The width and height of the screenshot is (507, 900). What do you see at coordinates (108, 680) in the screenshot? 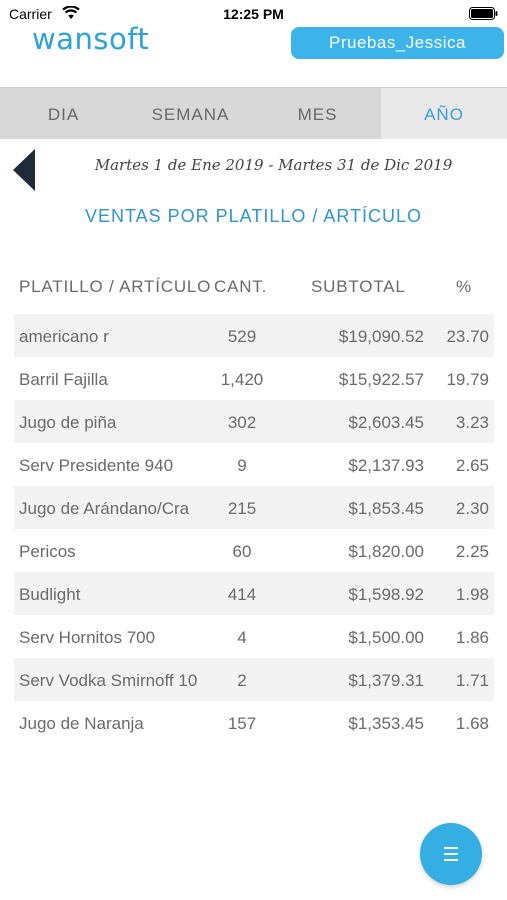
I see `item-name: Serv Vodka Smirnoff 10` at bounding box center [108, 680].